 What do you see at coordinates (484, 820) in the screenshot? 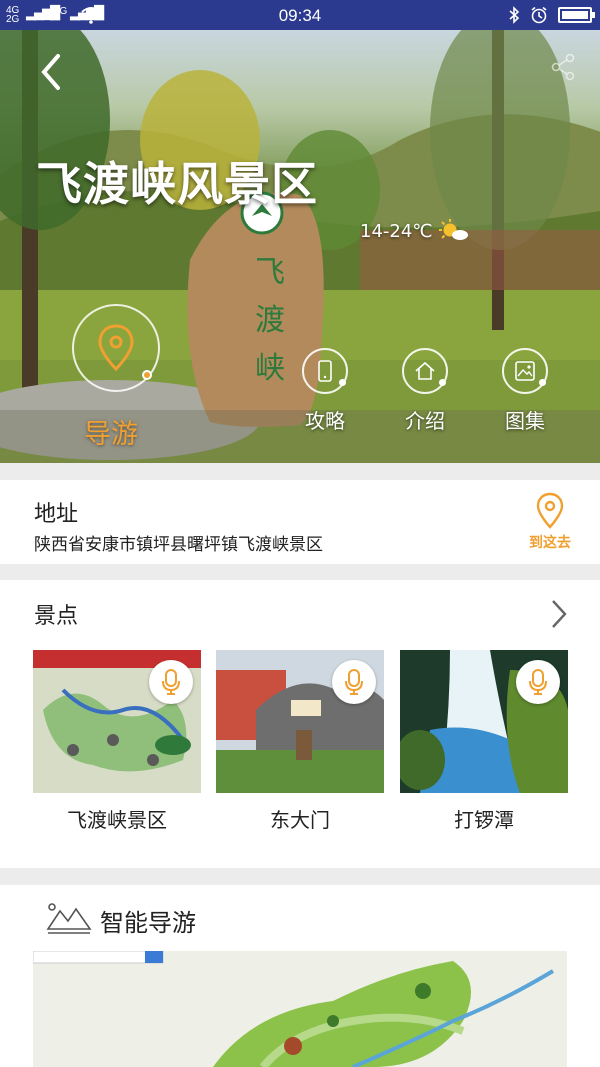
I see `attraction-name: 打锣潭` at bounding box center [484, 820].